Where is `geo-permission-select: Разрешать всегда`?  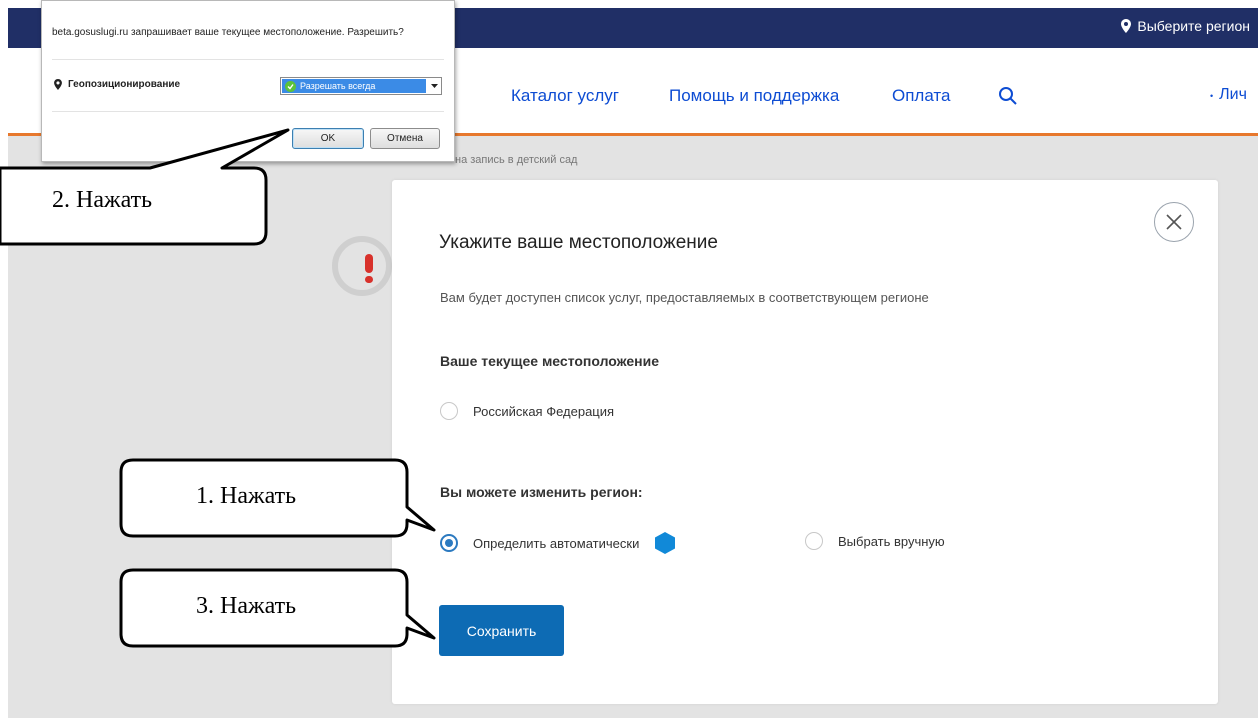 geo-permission-select: Разрешать всегда is located at coordinates (361, 86).